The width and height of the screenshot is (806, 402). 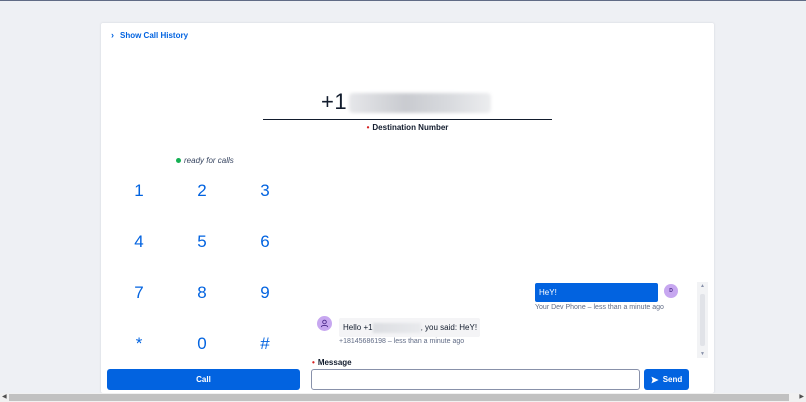 I want to click on horizontal-scrollbar: ◀ ▶, so click(x=403, y=397).